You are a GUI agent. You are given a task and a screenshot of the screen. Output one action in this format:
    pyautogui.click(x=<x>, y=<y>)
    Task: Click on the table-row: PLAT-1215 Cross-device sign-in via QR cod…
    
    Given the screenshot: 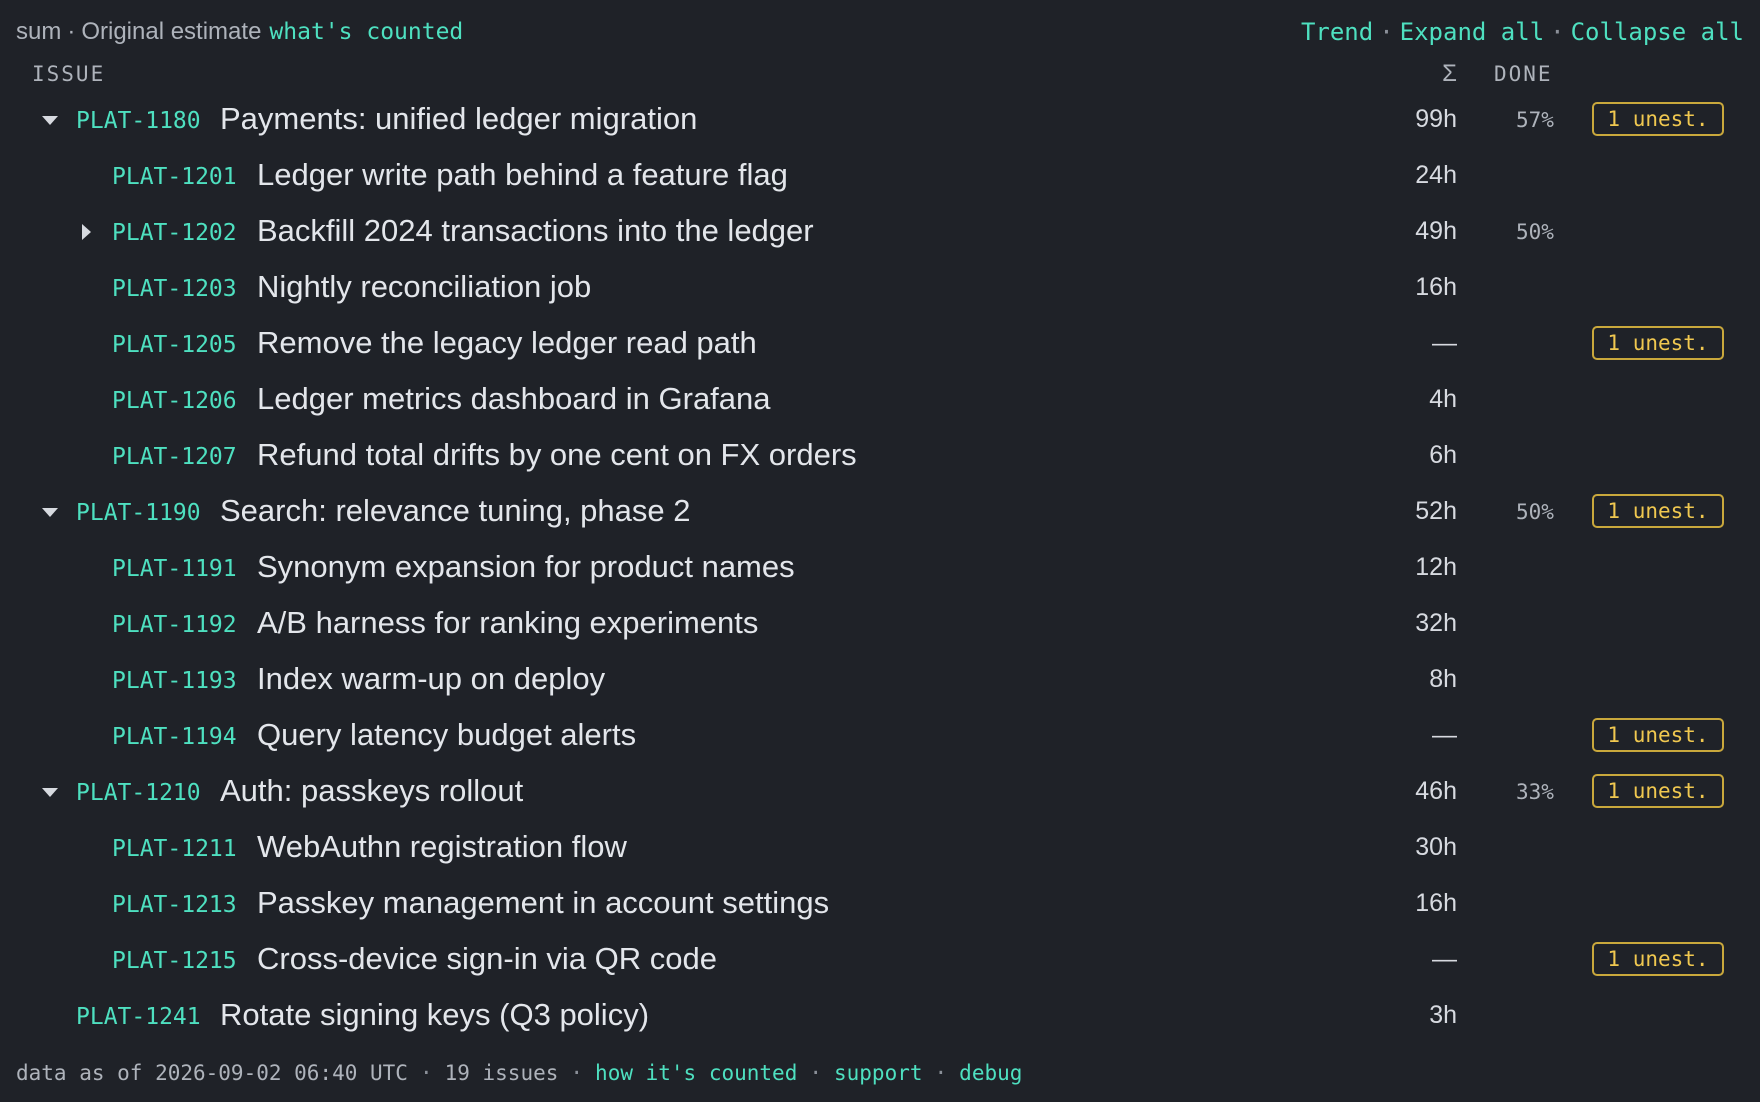 What is the action you would take?
    pyautogui.click(x=880, y=960)
    